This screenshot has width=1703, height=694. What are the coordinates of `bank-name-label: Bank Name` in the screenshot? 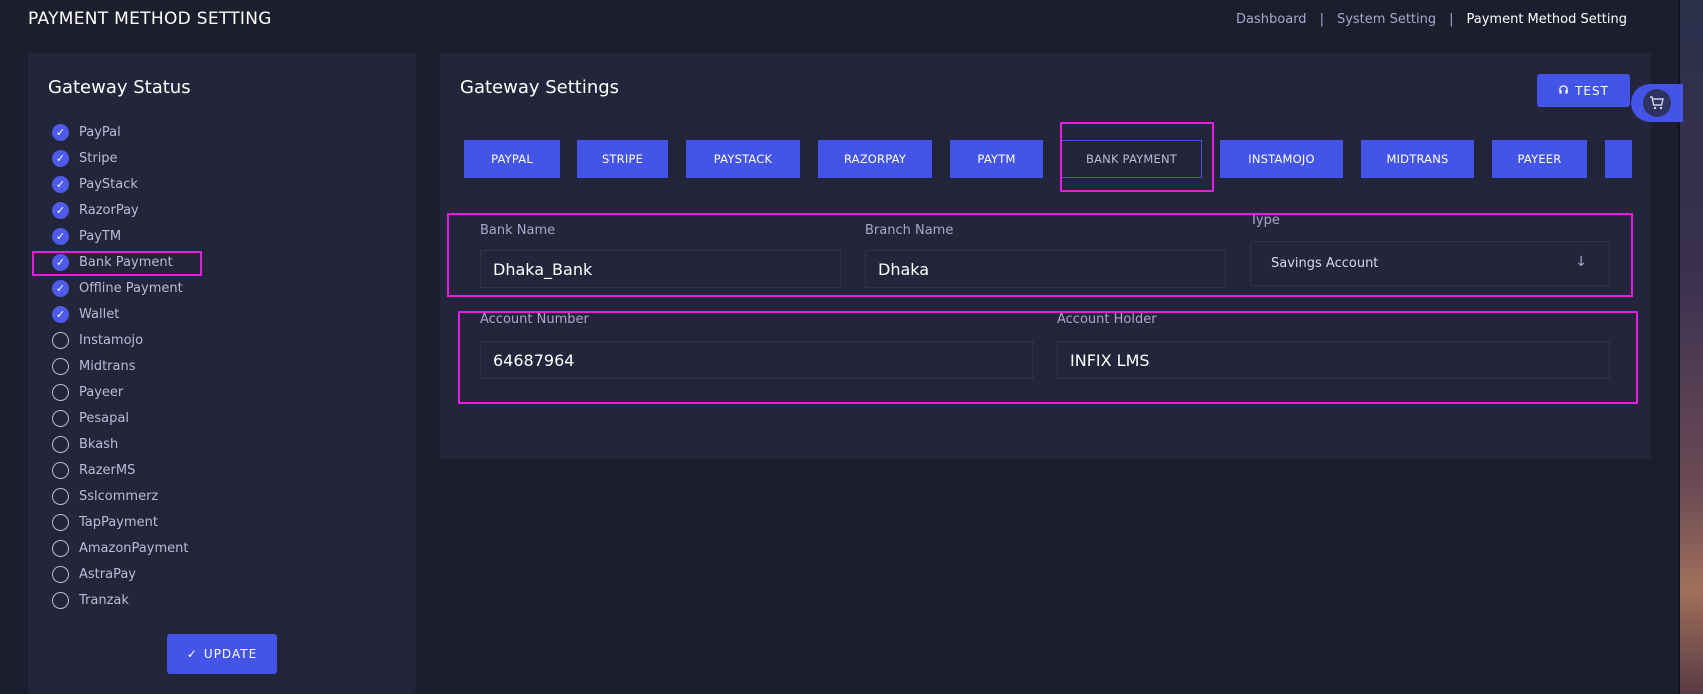 It's located at (518, 230).